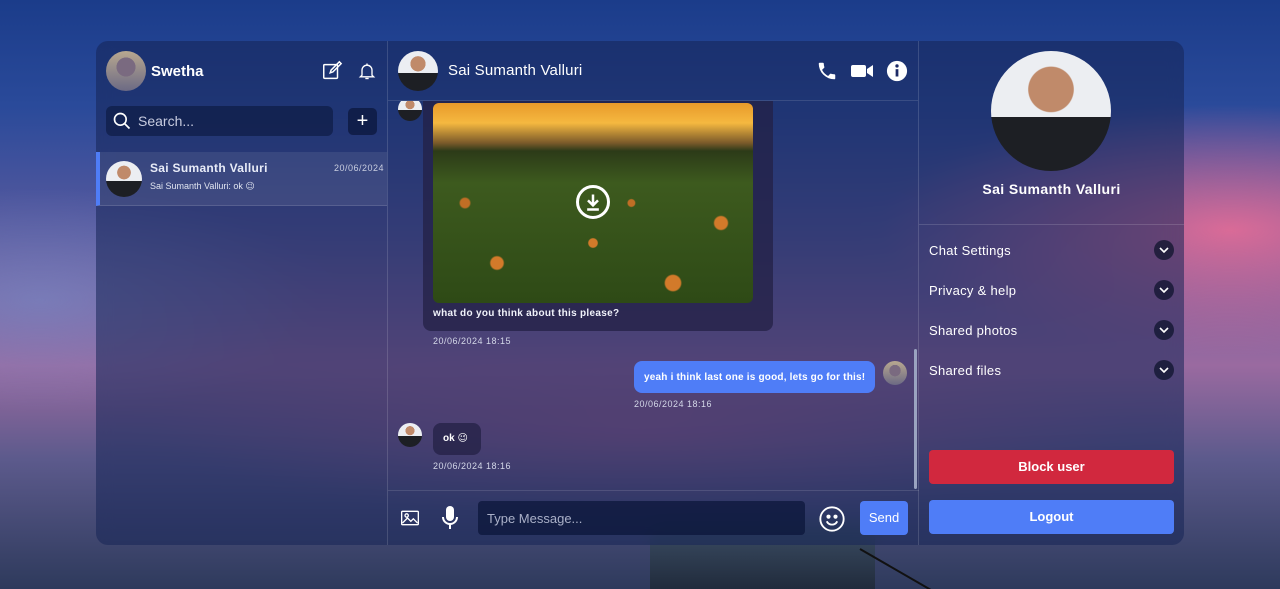 This screenshot has height=589, width=1280. Describe the element at coordinates (884, 518) in the screenshot. I see `send-button: Send` at that location.